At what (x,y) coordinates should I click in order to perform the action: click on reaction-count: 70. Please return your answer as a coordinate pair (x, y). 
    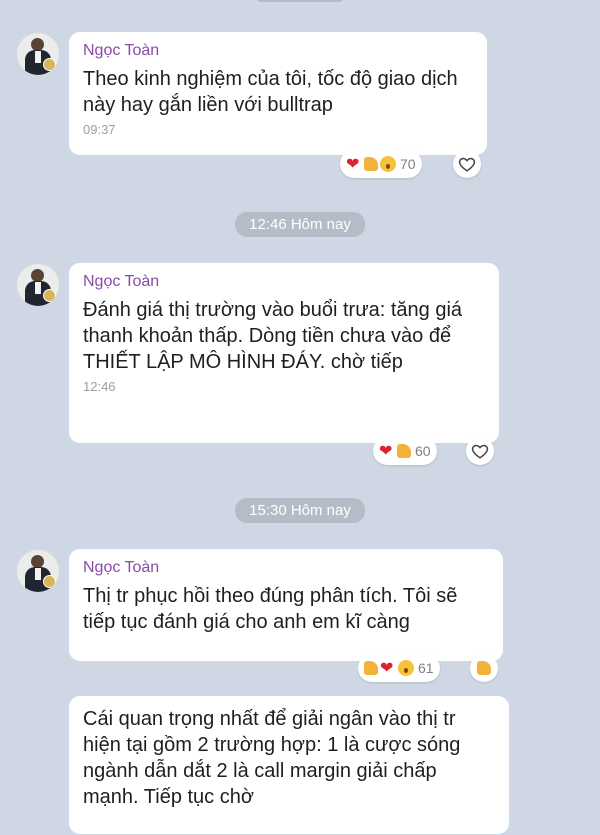
    Looking at the image, I should click on (408, 164).